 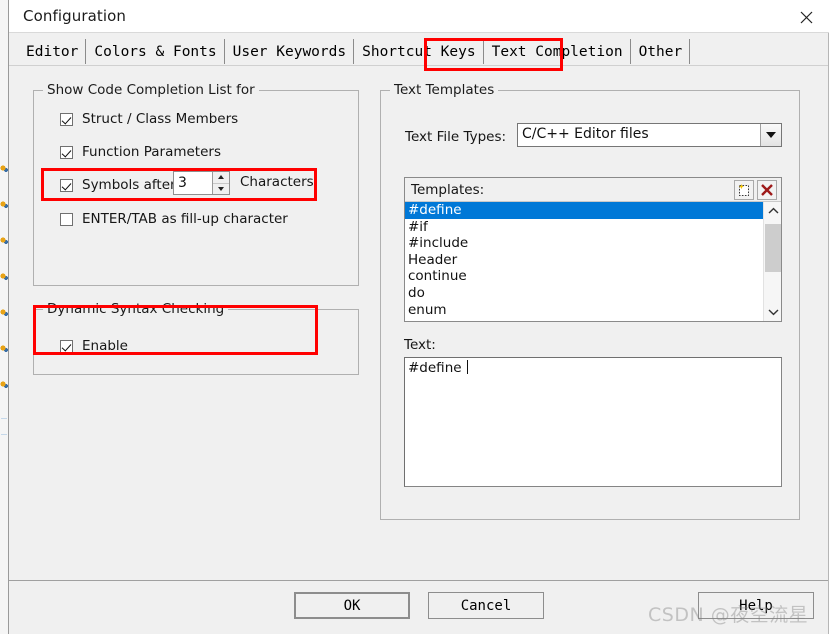 I want to click on scroll-down-chevron-icon, so click(x=773, y=312).